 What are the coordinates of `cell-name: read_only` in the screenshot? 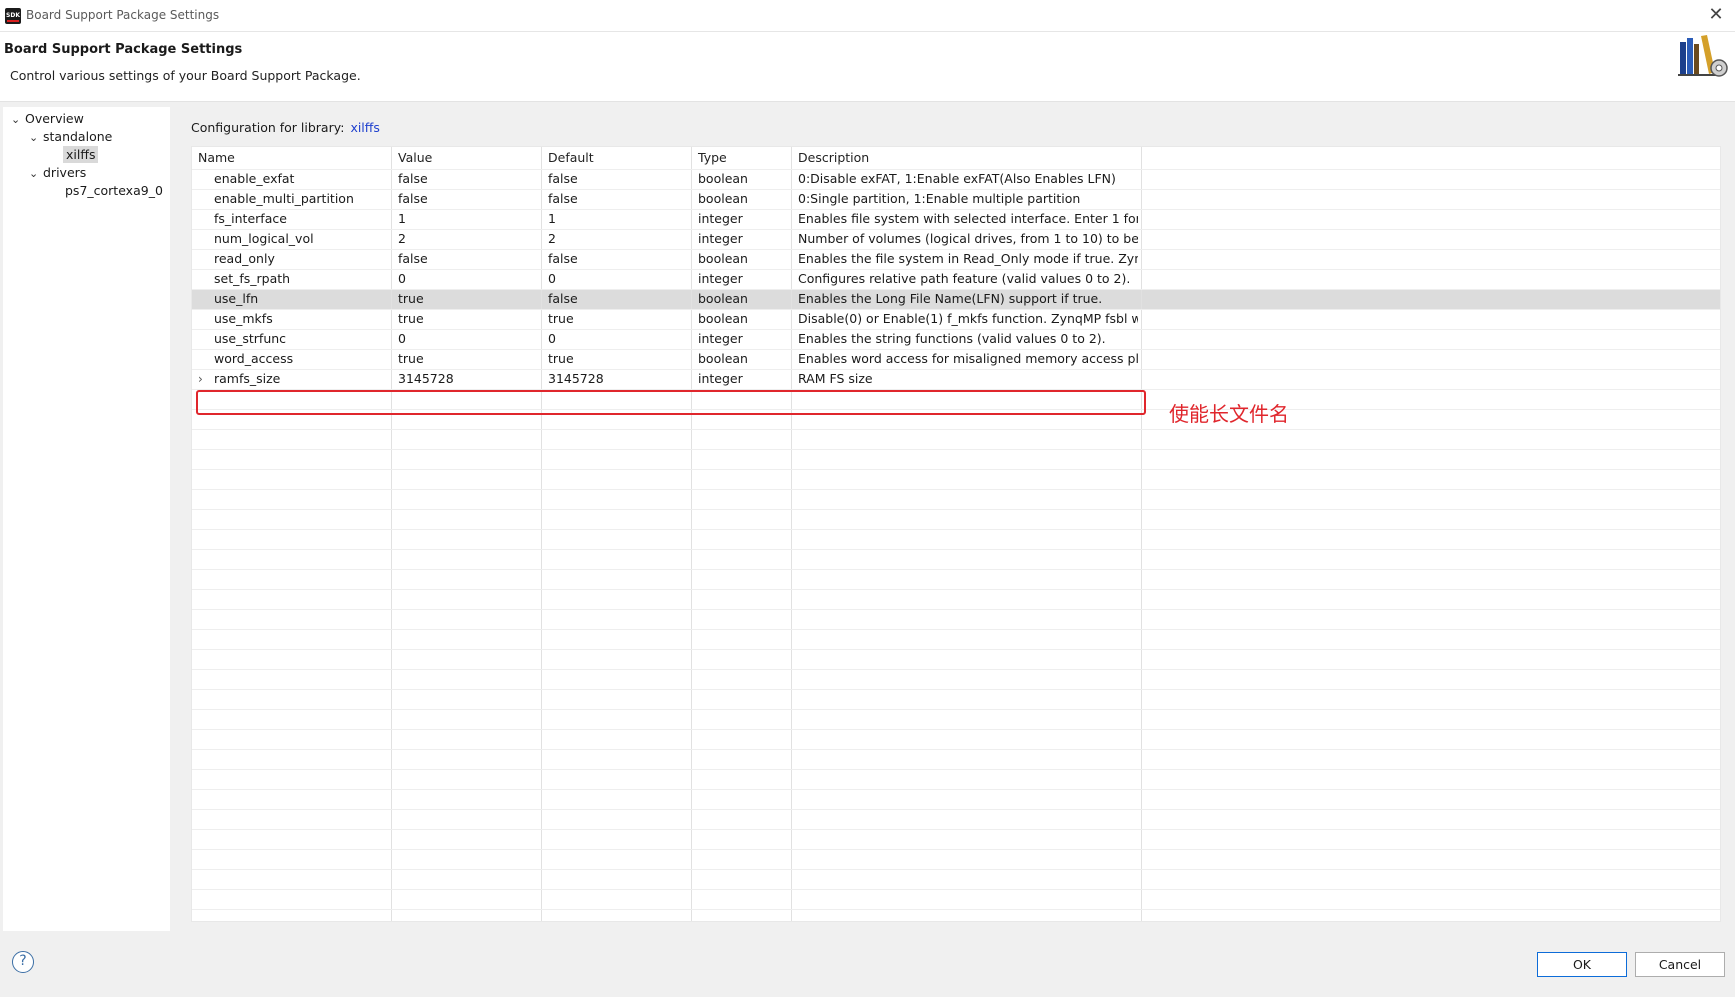 It's located at (244, 258).